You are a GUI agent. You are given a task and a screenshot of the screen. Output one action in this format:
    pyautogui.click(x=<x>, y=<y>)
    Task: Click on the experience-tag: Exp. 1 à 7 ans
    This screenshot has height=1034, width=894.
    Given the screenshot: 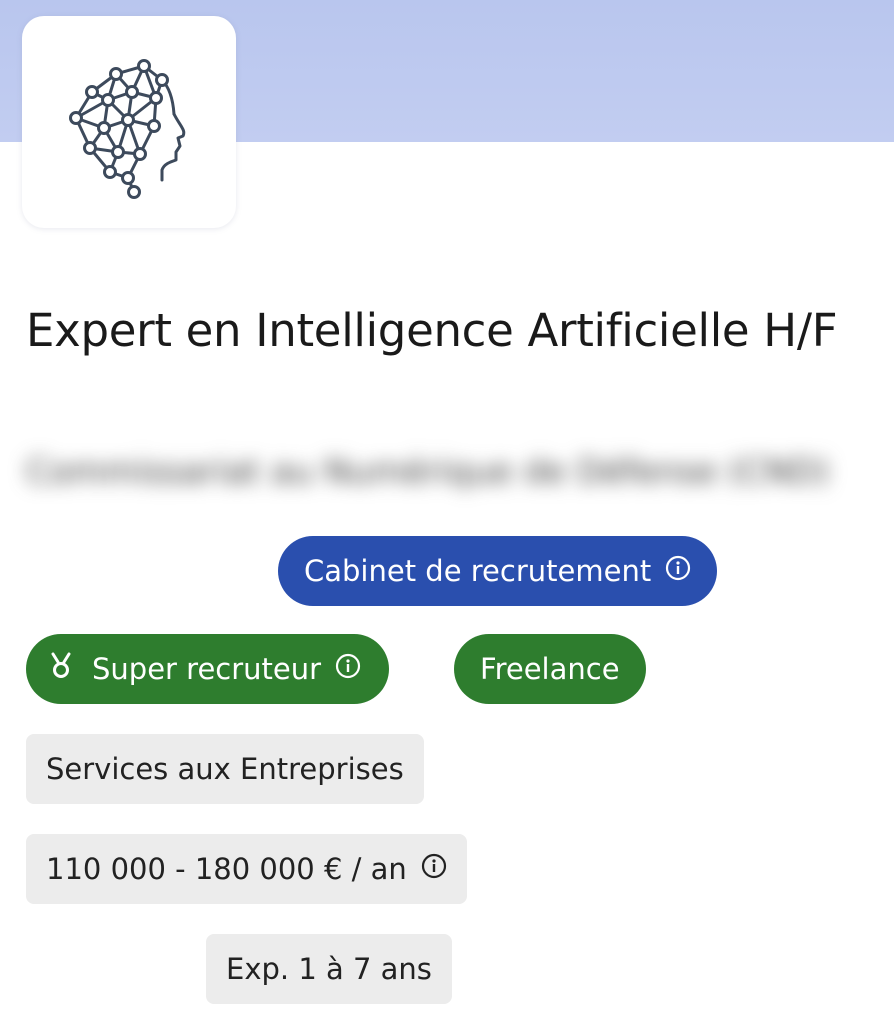 What is the action you would take?
    pyautogui.click(x=329, y=969)
    